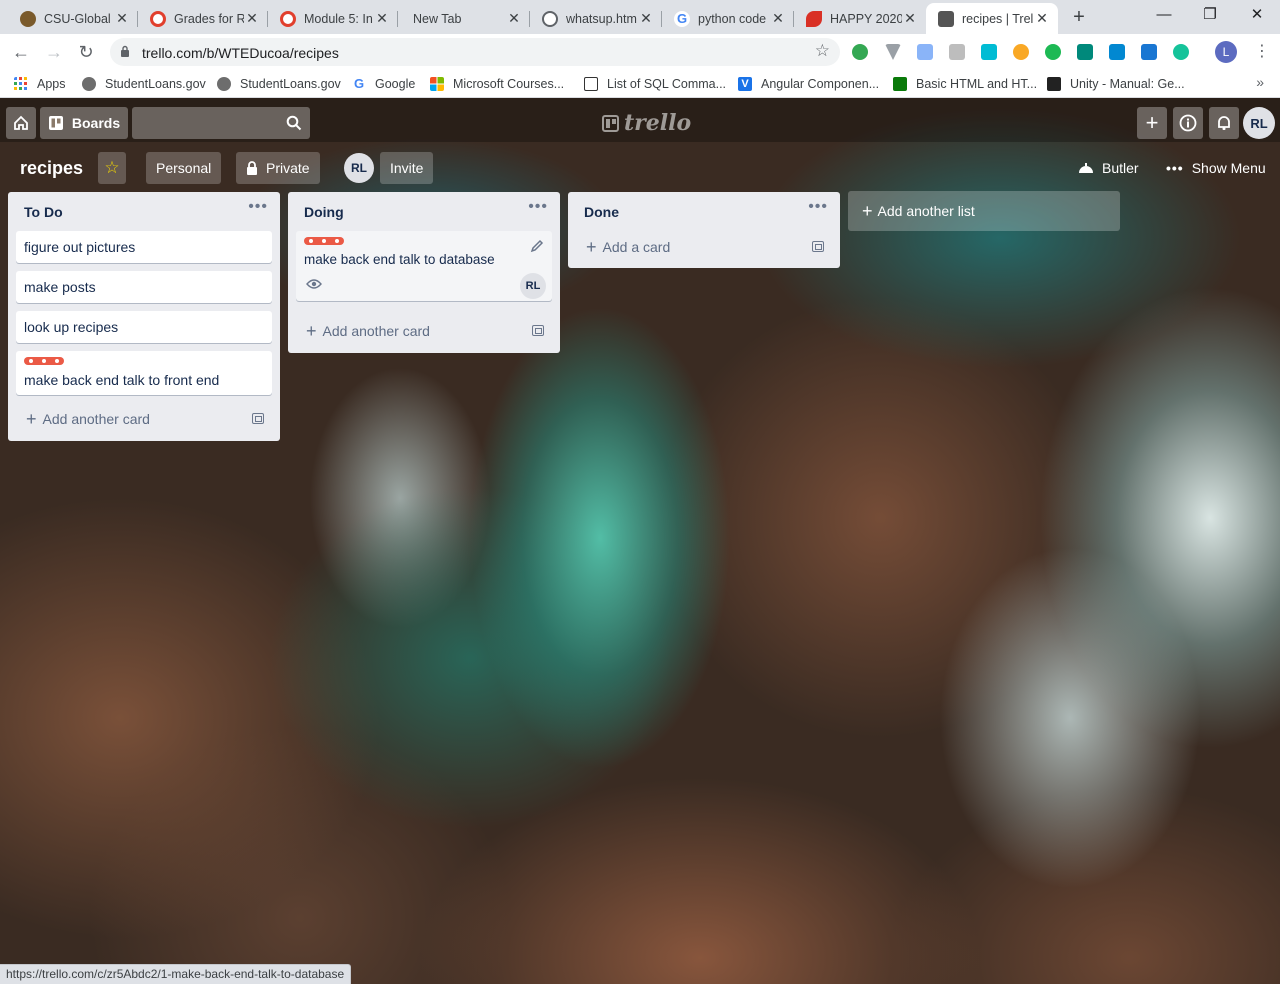  I want to click on invite-button: Invite, so click(407, 168).